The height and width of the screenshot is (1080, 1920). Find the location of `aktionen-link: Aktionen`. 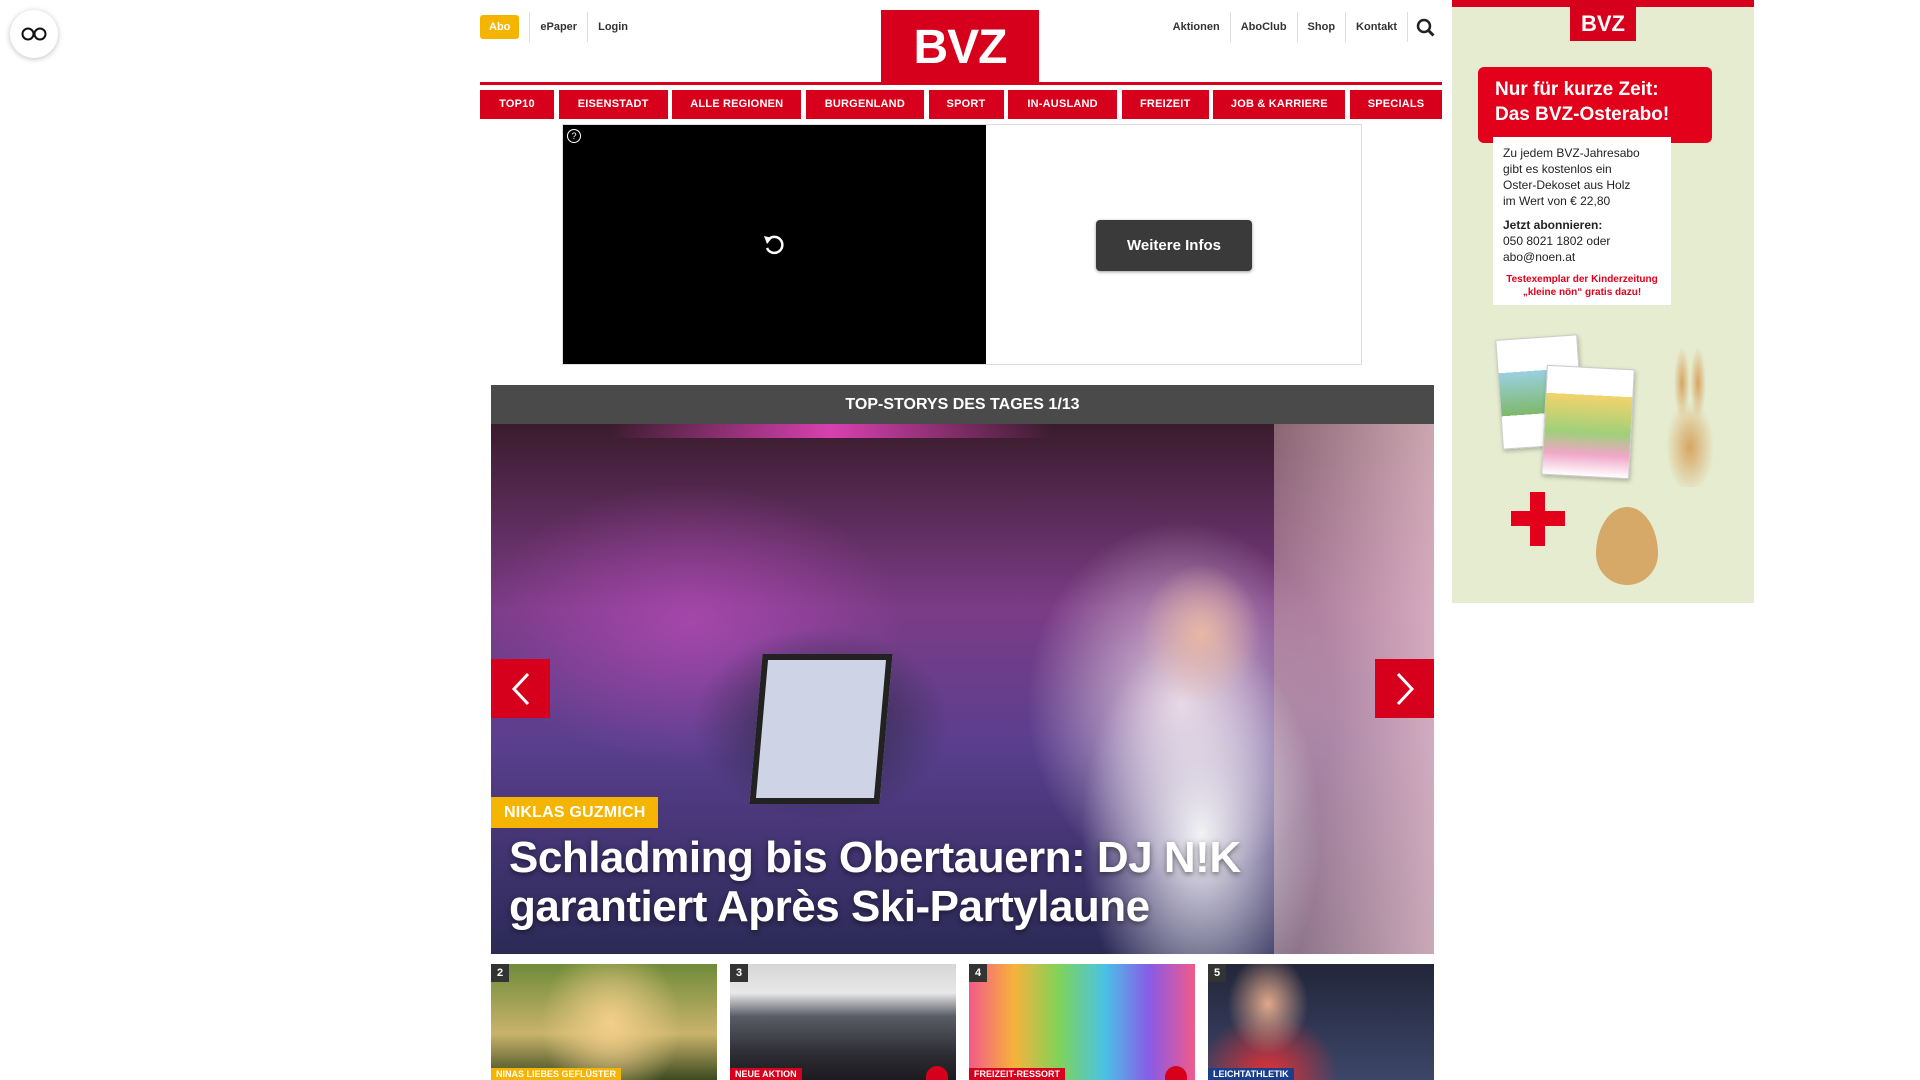

aktionen-link: Aktionen is located at coordinates (1197, 27).